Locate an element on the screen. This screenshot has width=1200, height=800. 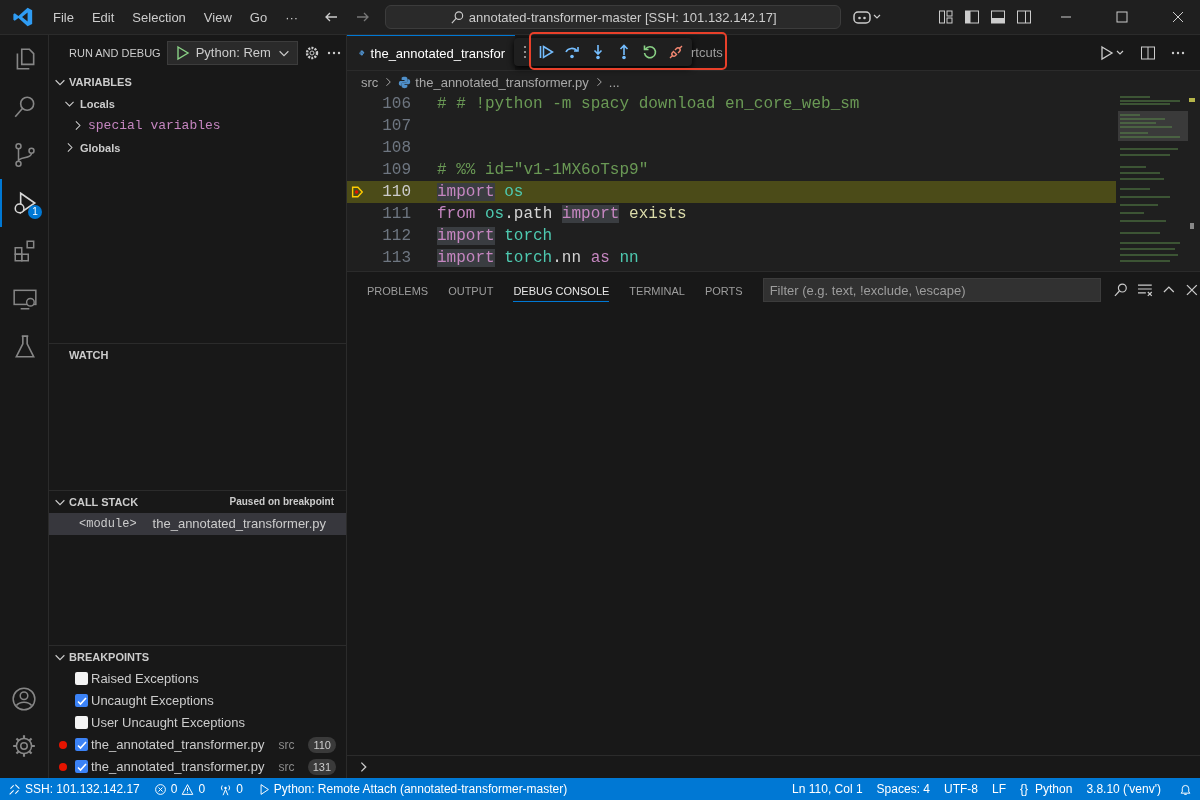
customize-layout-icon is located at coordinates (946, 17).